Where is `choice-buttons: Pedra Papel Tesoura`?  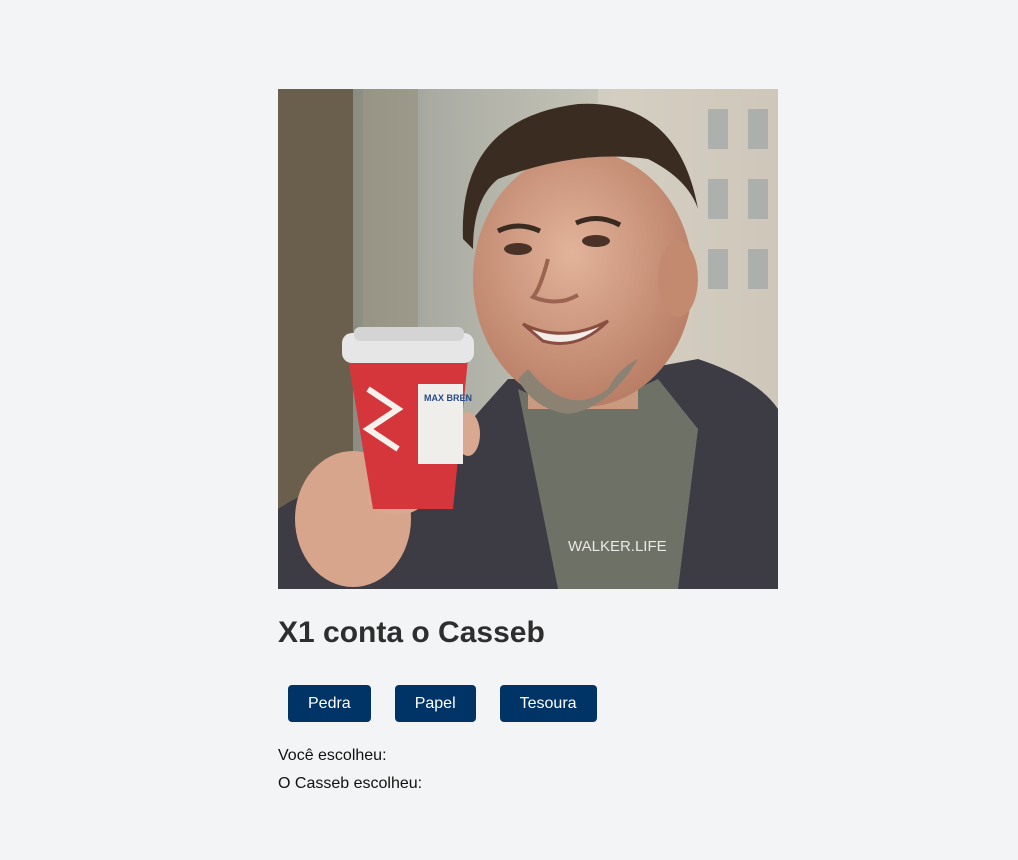
choice-buttons: Pedra Papel Tesoura is located at coordinates (528, 703).